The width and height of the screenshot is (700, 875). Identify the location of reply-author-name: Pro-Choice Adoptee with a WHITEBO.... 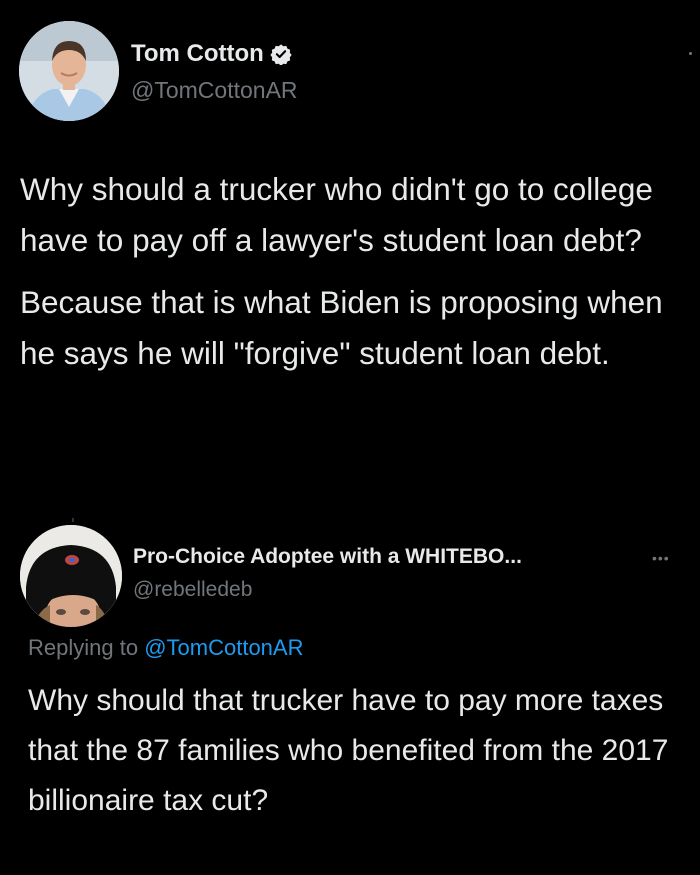
(327, 557).